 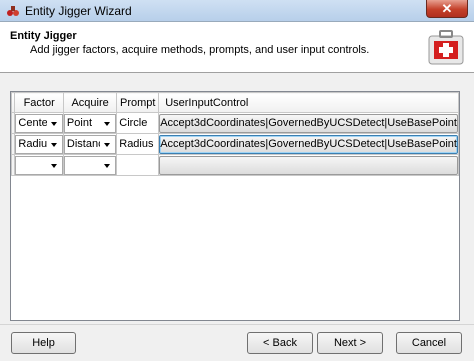 I want to click on column-header-prompt: Prompt, so click(x=138, y=102).